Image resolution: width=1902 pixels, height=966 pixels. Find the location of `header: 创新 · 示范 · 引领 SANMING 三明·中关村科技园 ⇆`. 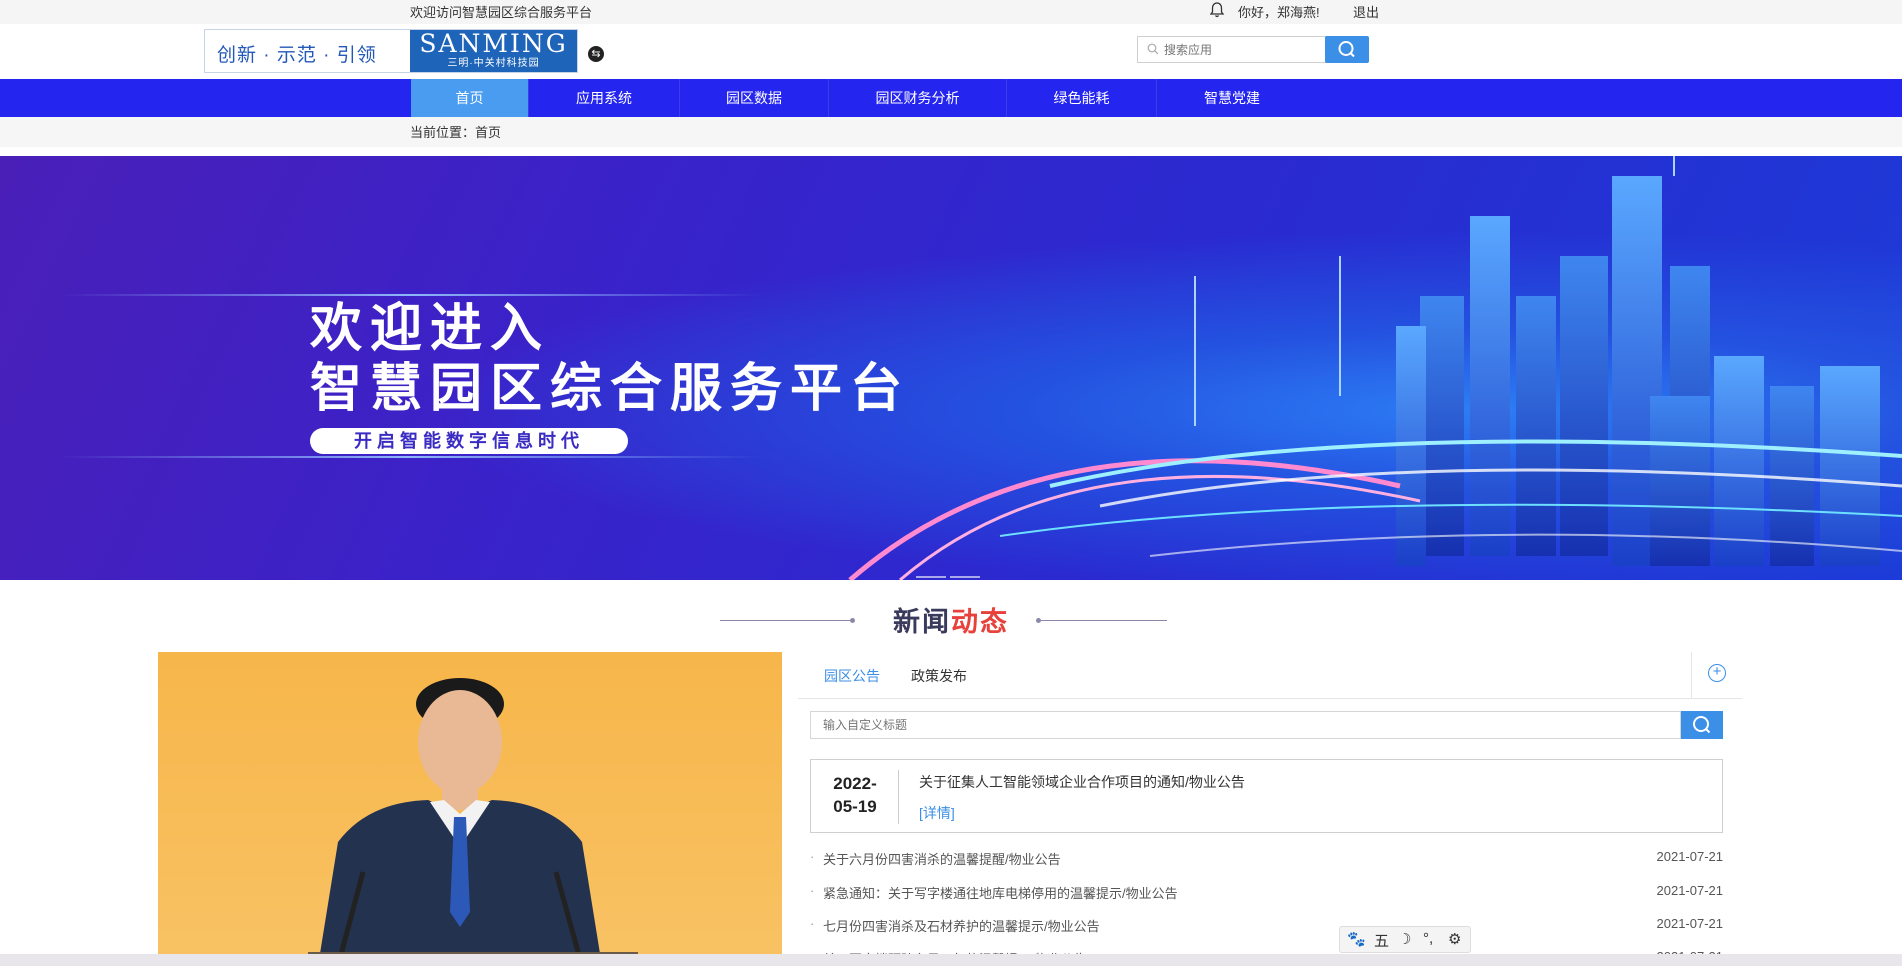

header: 创新 · 示范 · 引领 SANMING 三明·中关村科技园 ⇆ is located at coordinates (951, 51).